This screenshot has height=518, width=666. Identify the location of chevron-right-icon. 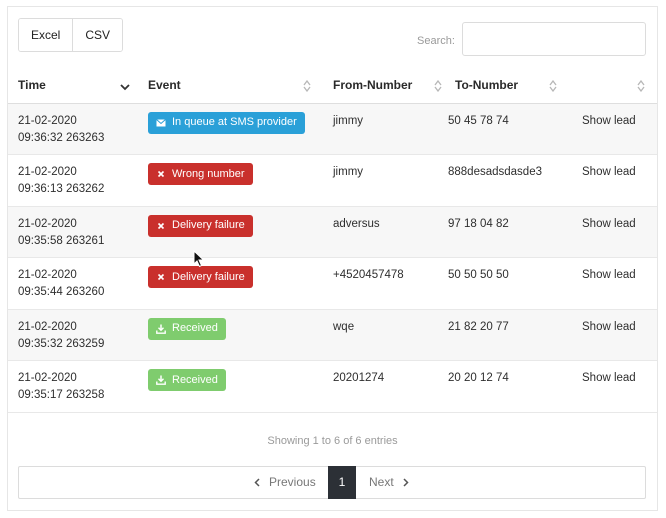
(406, 482).